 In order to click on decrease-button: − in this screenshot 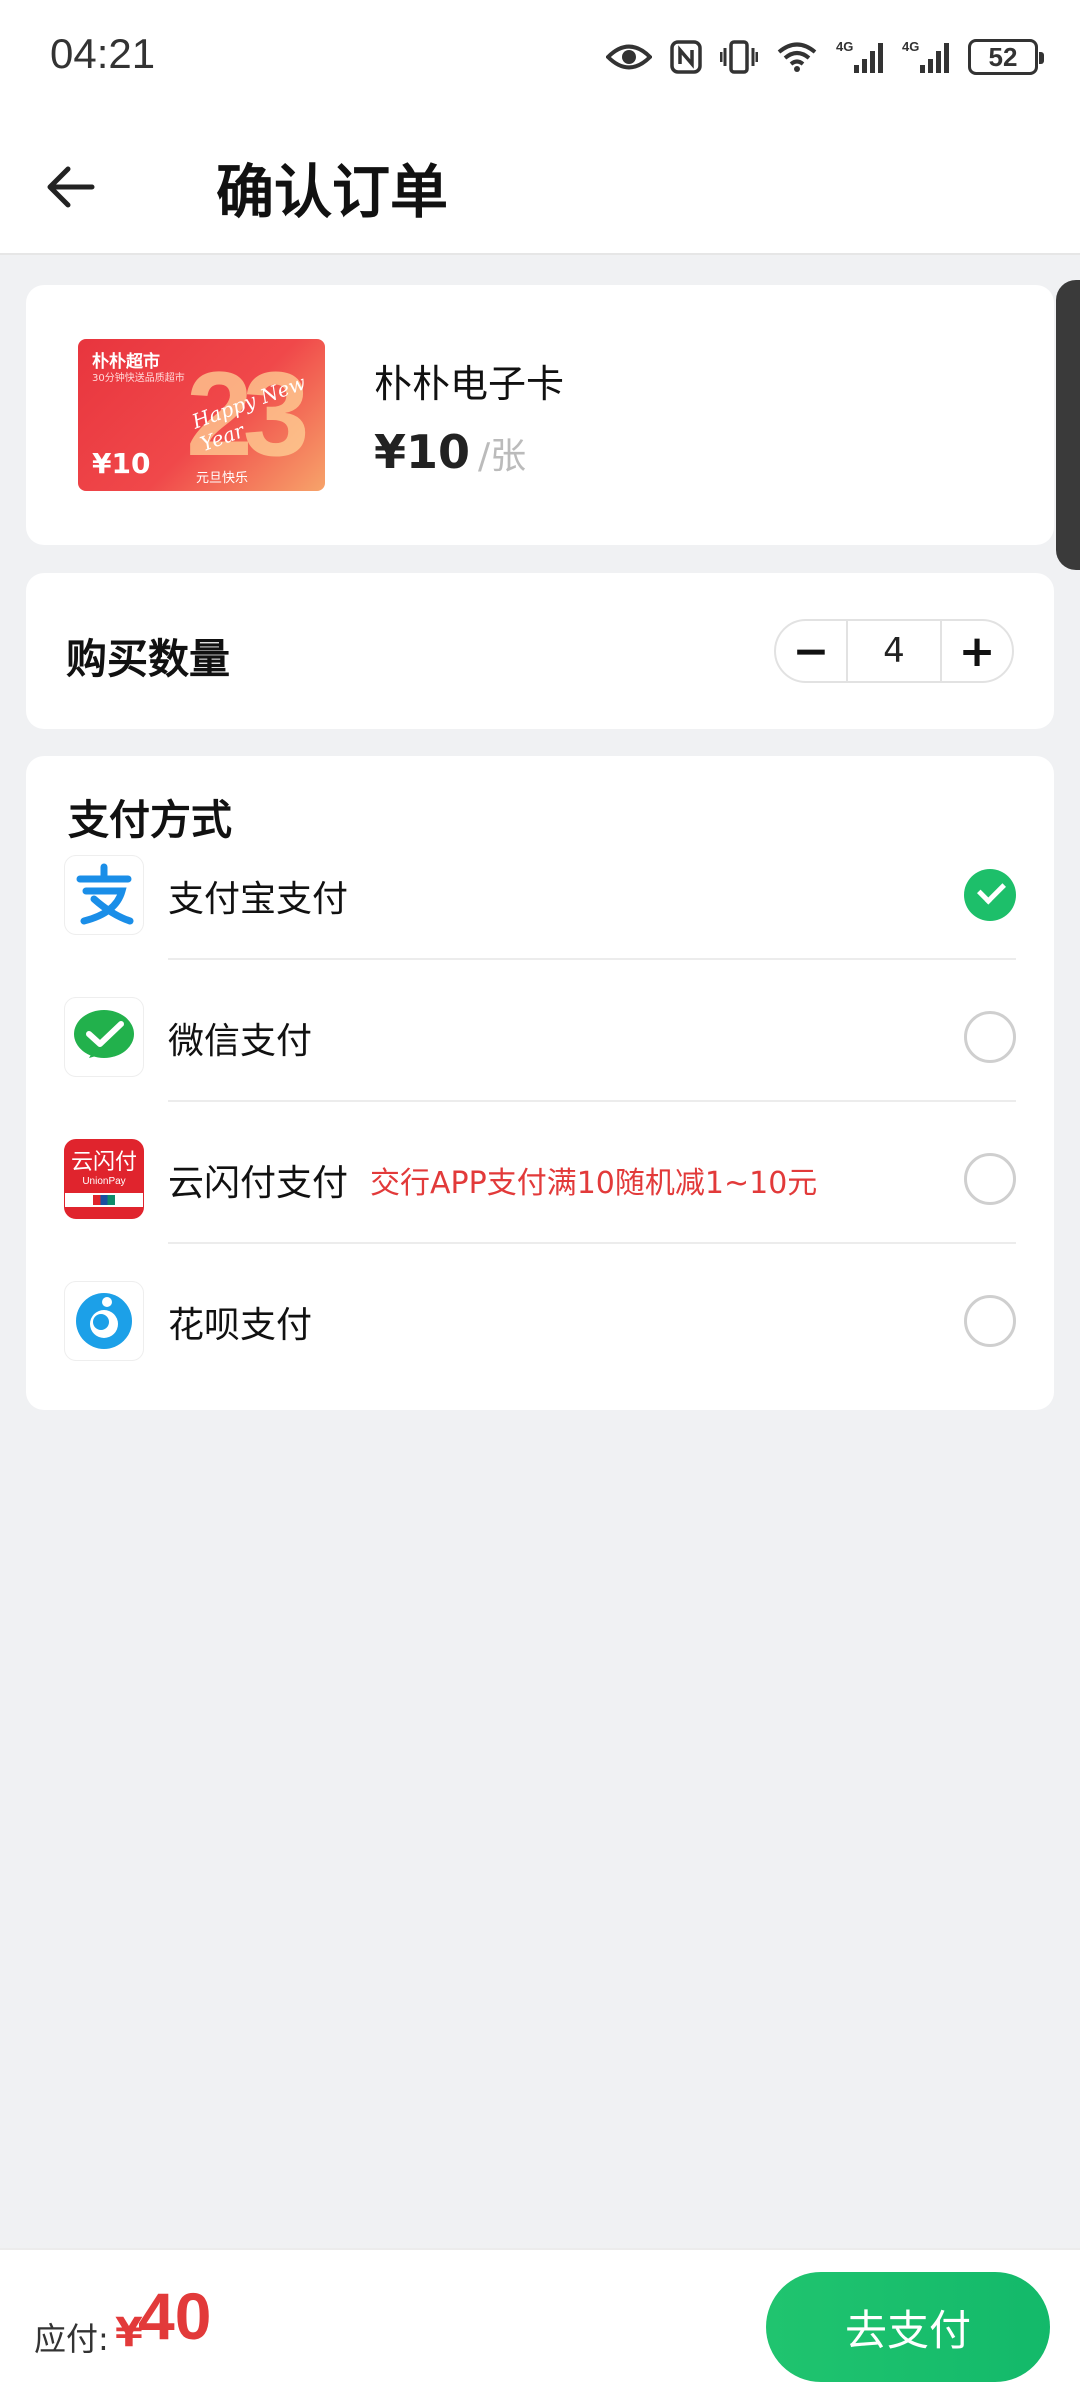, I will do `click(811, 651)`.